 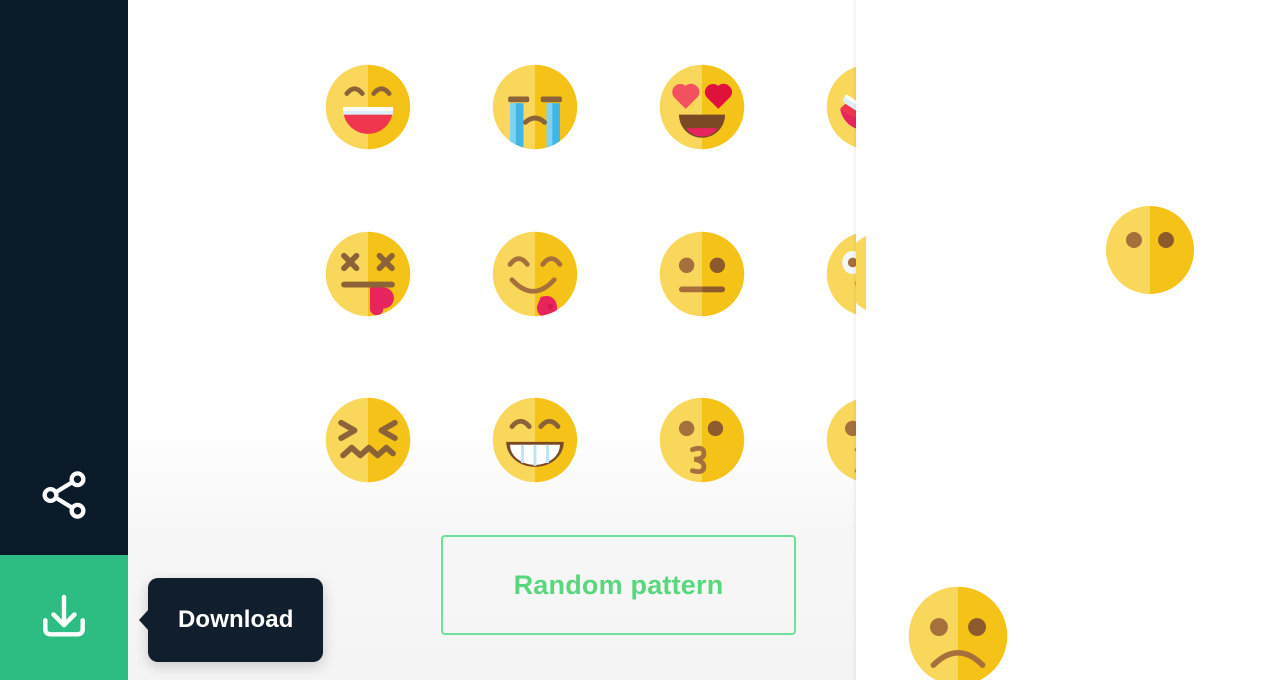 I want to click on download-tooltip: Download, so click(x=236, y=620).